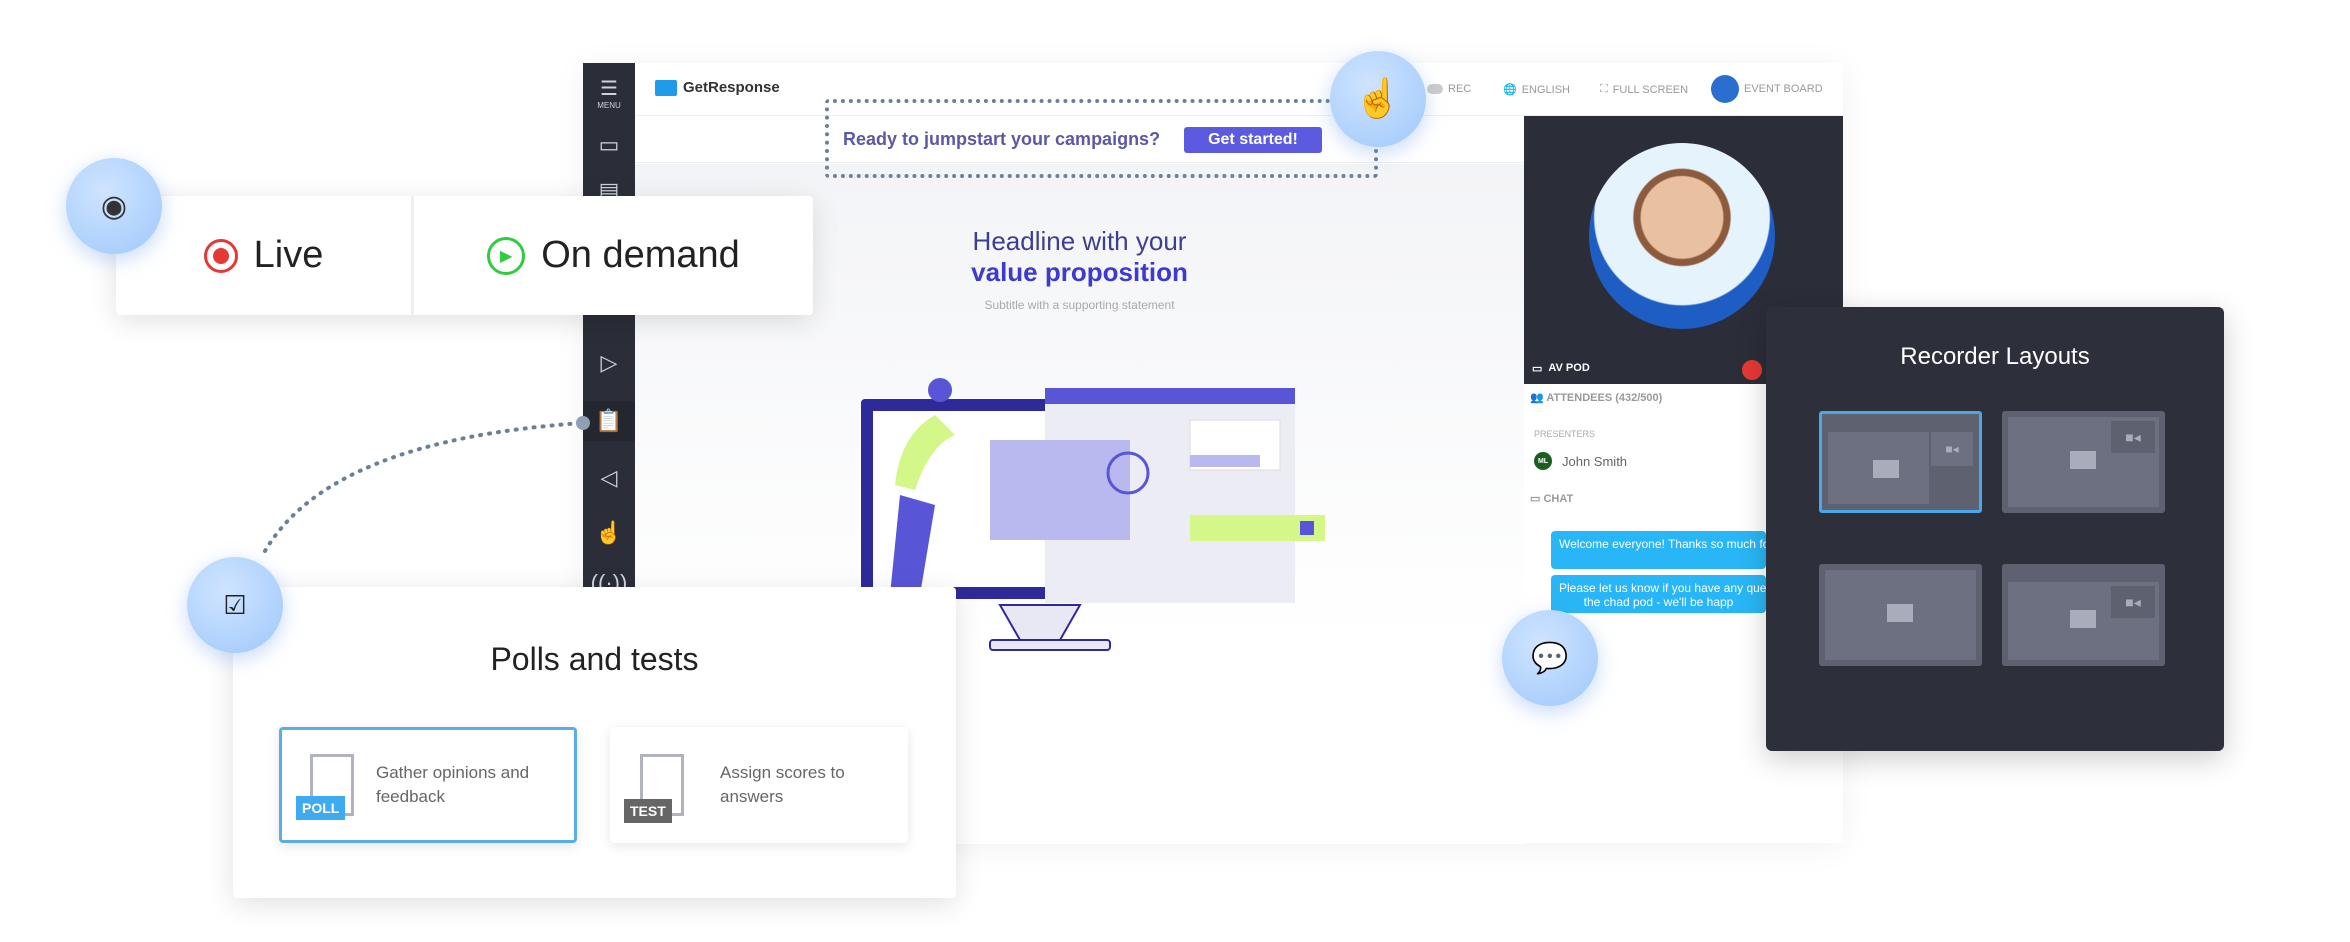  I want to click on avatar: ML, so click(1543, 461).